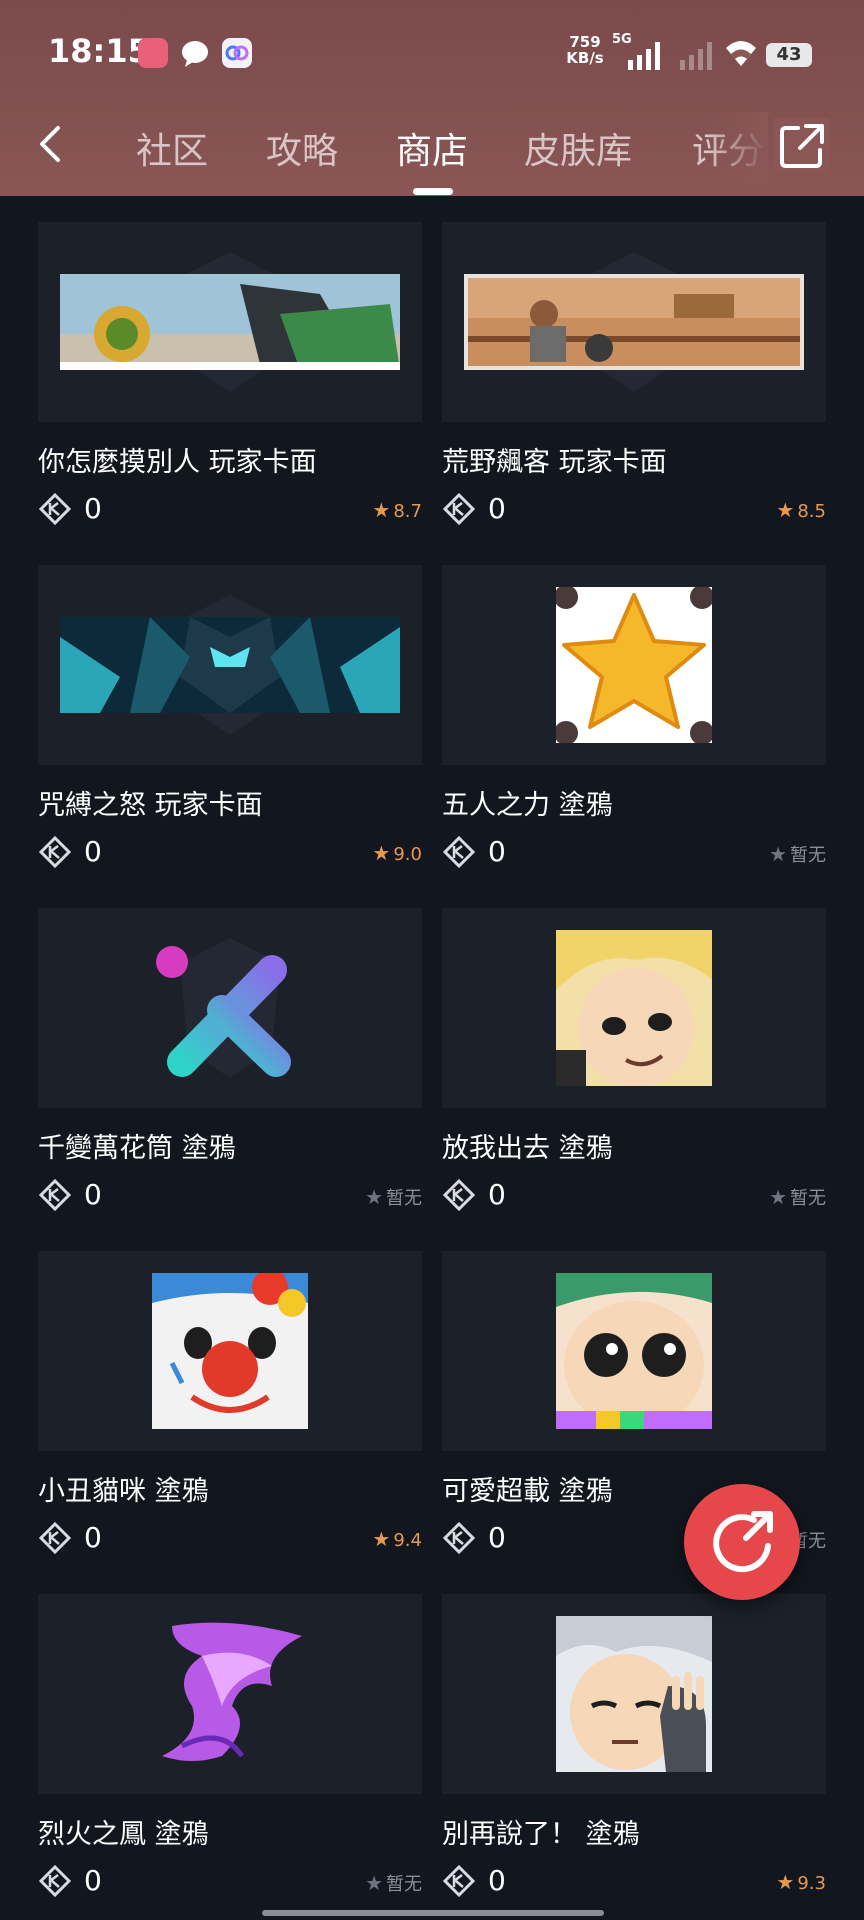 This screenshot has height=1920, width=864. What do you see at coordinates (407, 1540) in the screenshot?
I see `item-rating-value: 9.4` at bounding box center [407, 1540].